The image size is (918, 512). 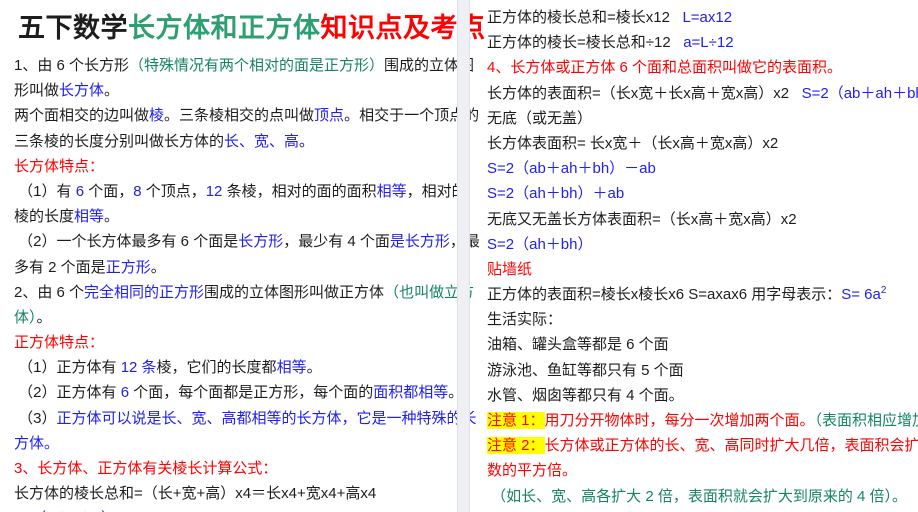 I want to click on text-line: 无底（或无盖）, so click(x=701, y=118).